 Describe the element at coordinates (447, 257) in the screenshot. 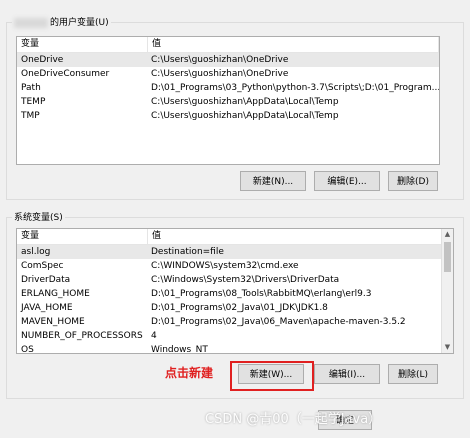

I see `scroll-thumb` at that location.